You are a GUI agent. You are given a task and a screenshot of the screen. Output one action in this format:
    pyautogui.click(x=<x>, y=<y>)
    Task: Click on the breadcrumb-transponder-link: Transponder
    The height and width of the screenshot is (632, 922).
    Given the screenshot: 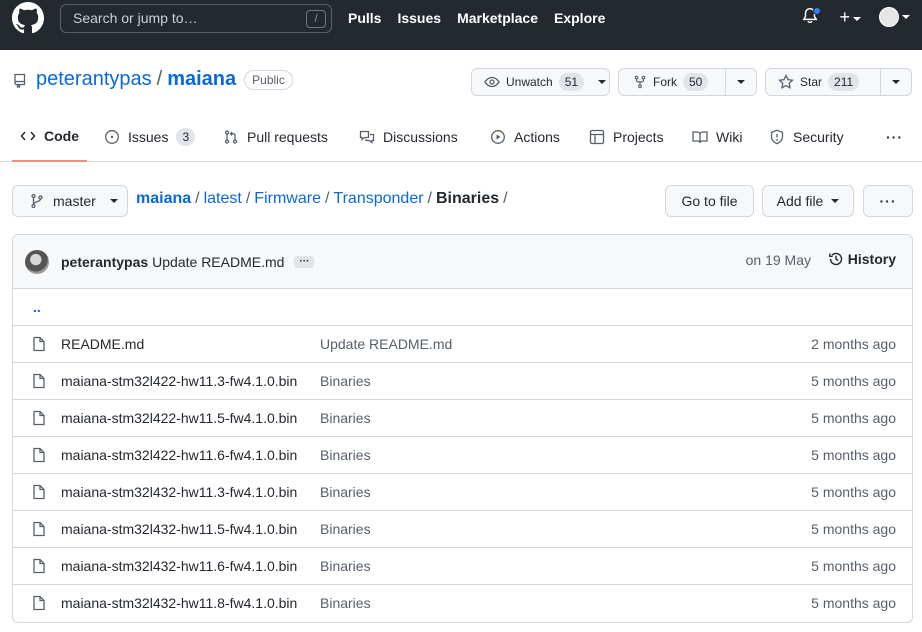 What is the action you would take?
    pyautogui.click(x=378, y=198)
    